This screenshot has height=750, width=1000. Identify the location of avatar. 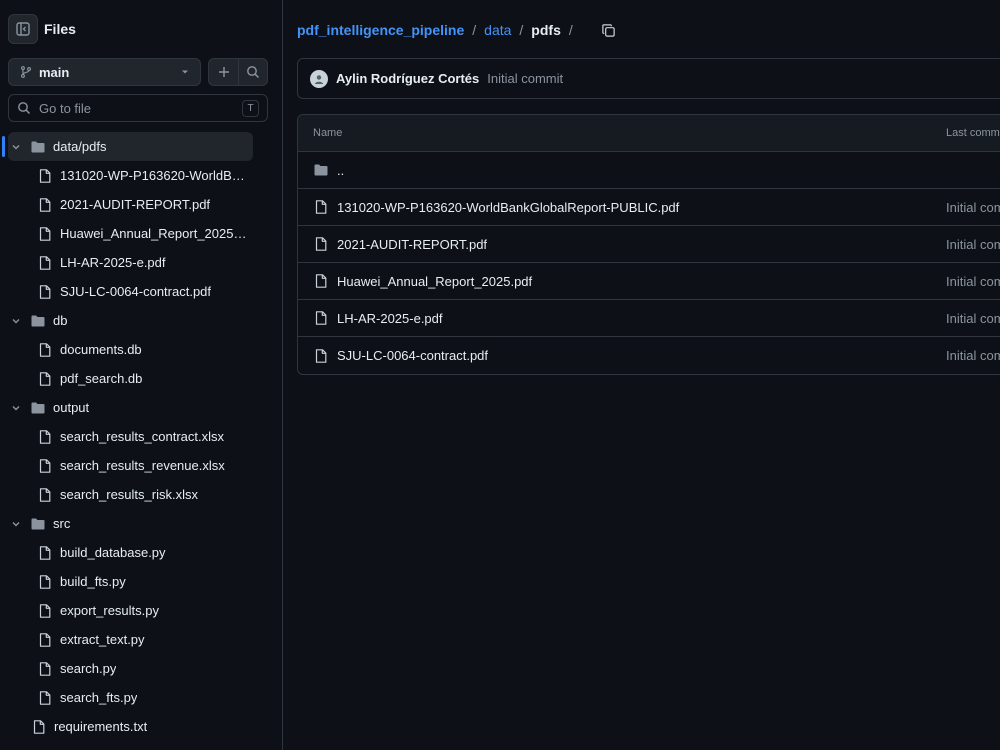
(319, 78).